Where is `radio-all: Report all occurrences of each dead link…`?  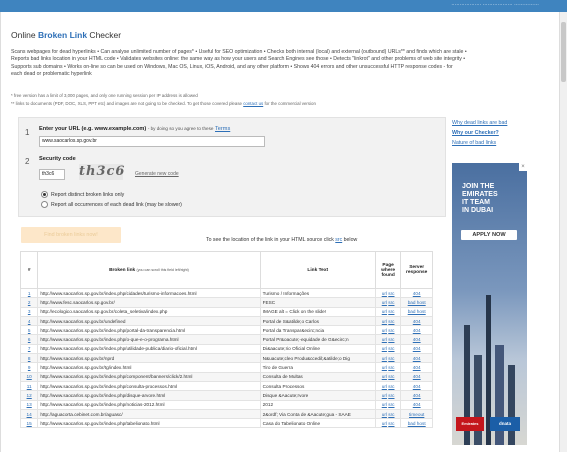
radio-all: Report all occurrences of each dead link… is located at coordinates (111, 204).